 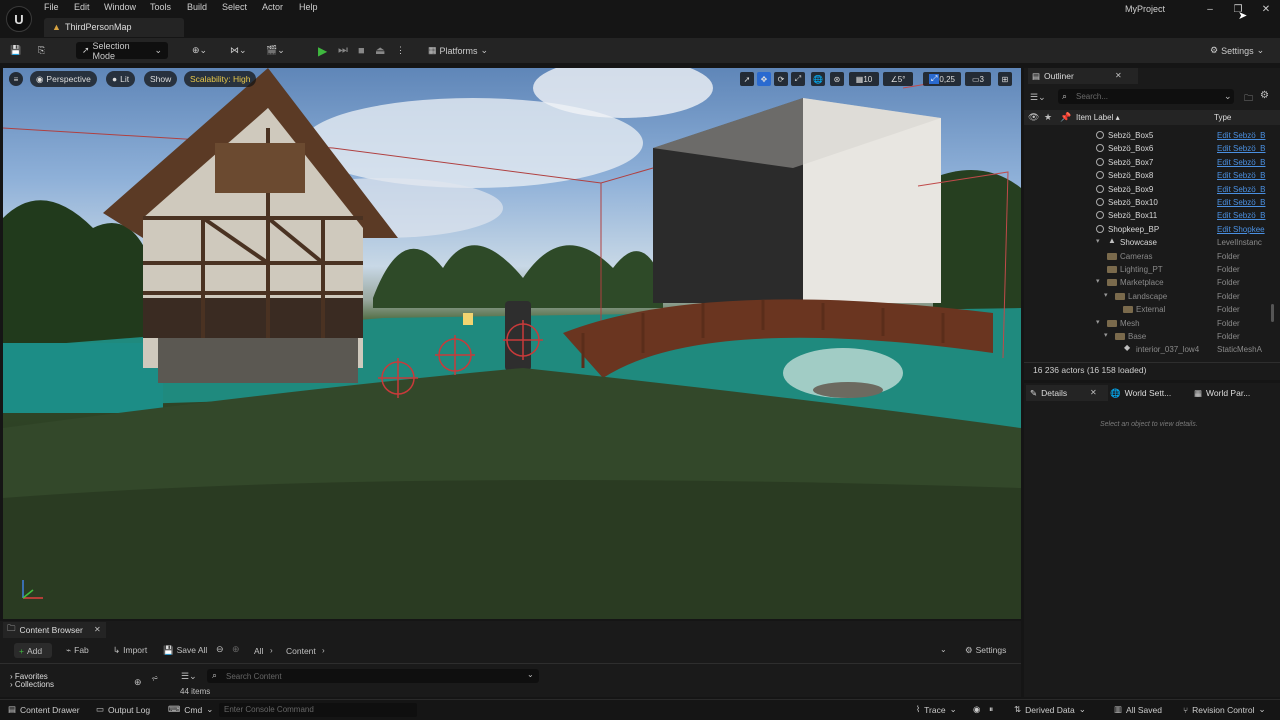 What do you see at coordinates (1152, 256) in the screenshot?
I see `outliner-folder-row: Cameras Folder` at bounding box center [1152, 256].